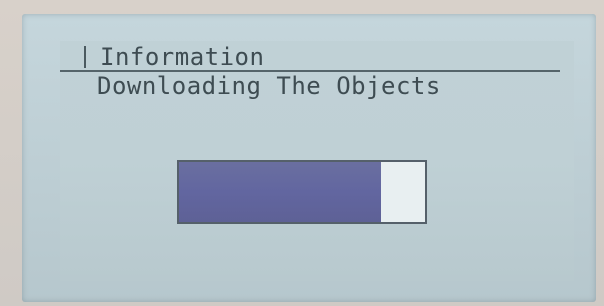 The width and height of the screenshot is (604, 306). I want to click on header-marker, so click(85, 57).